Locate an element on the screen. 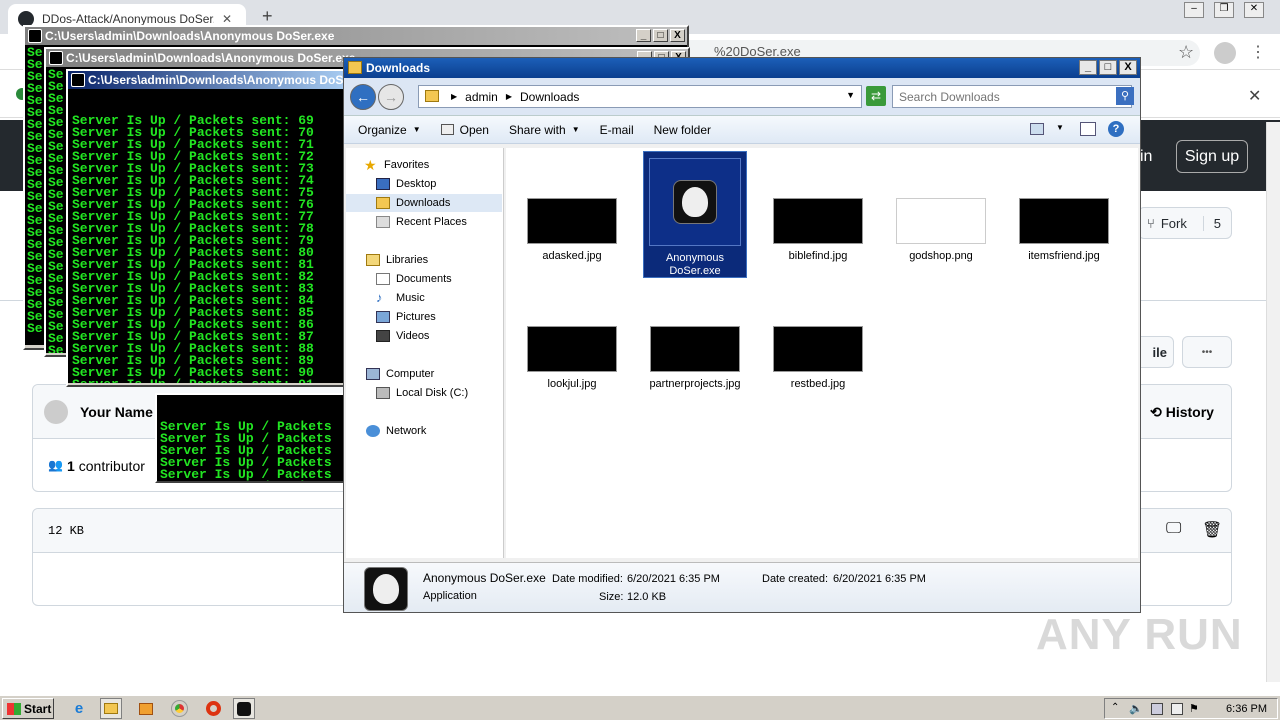 The height and width of the screenshot is (720, 1280). search-input is located at coordinates (1012, 96).